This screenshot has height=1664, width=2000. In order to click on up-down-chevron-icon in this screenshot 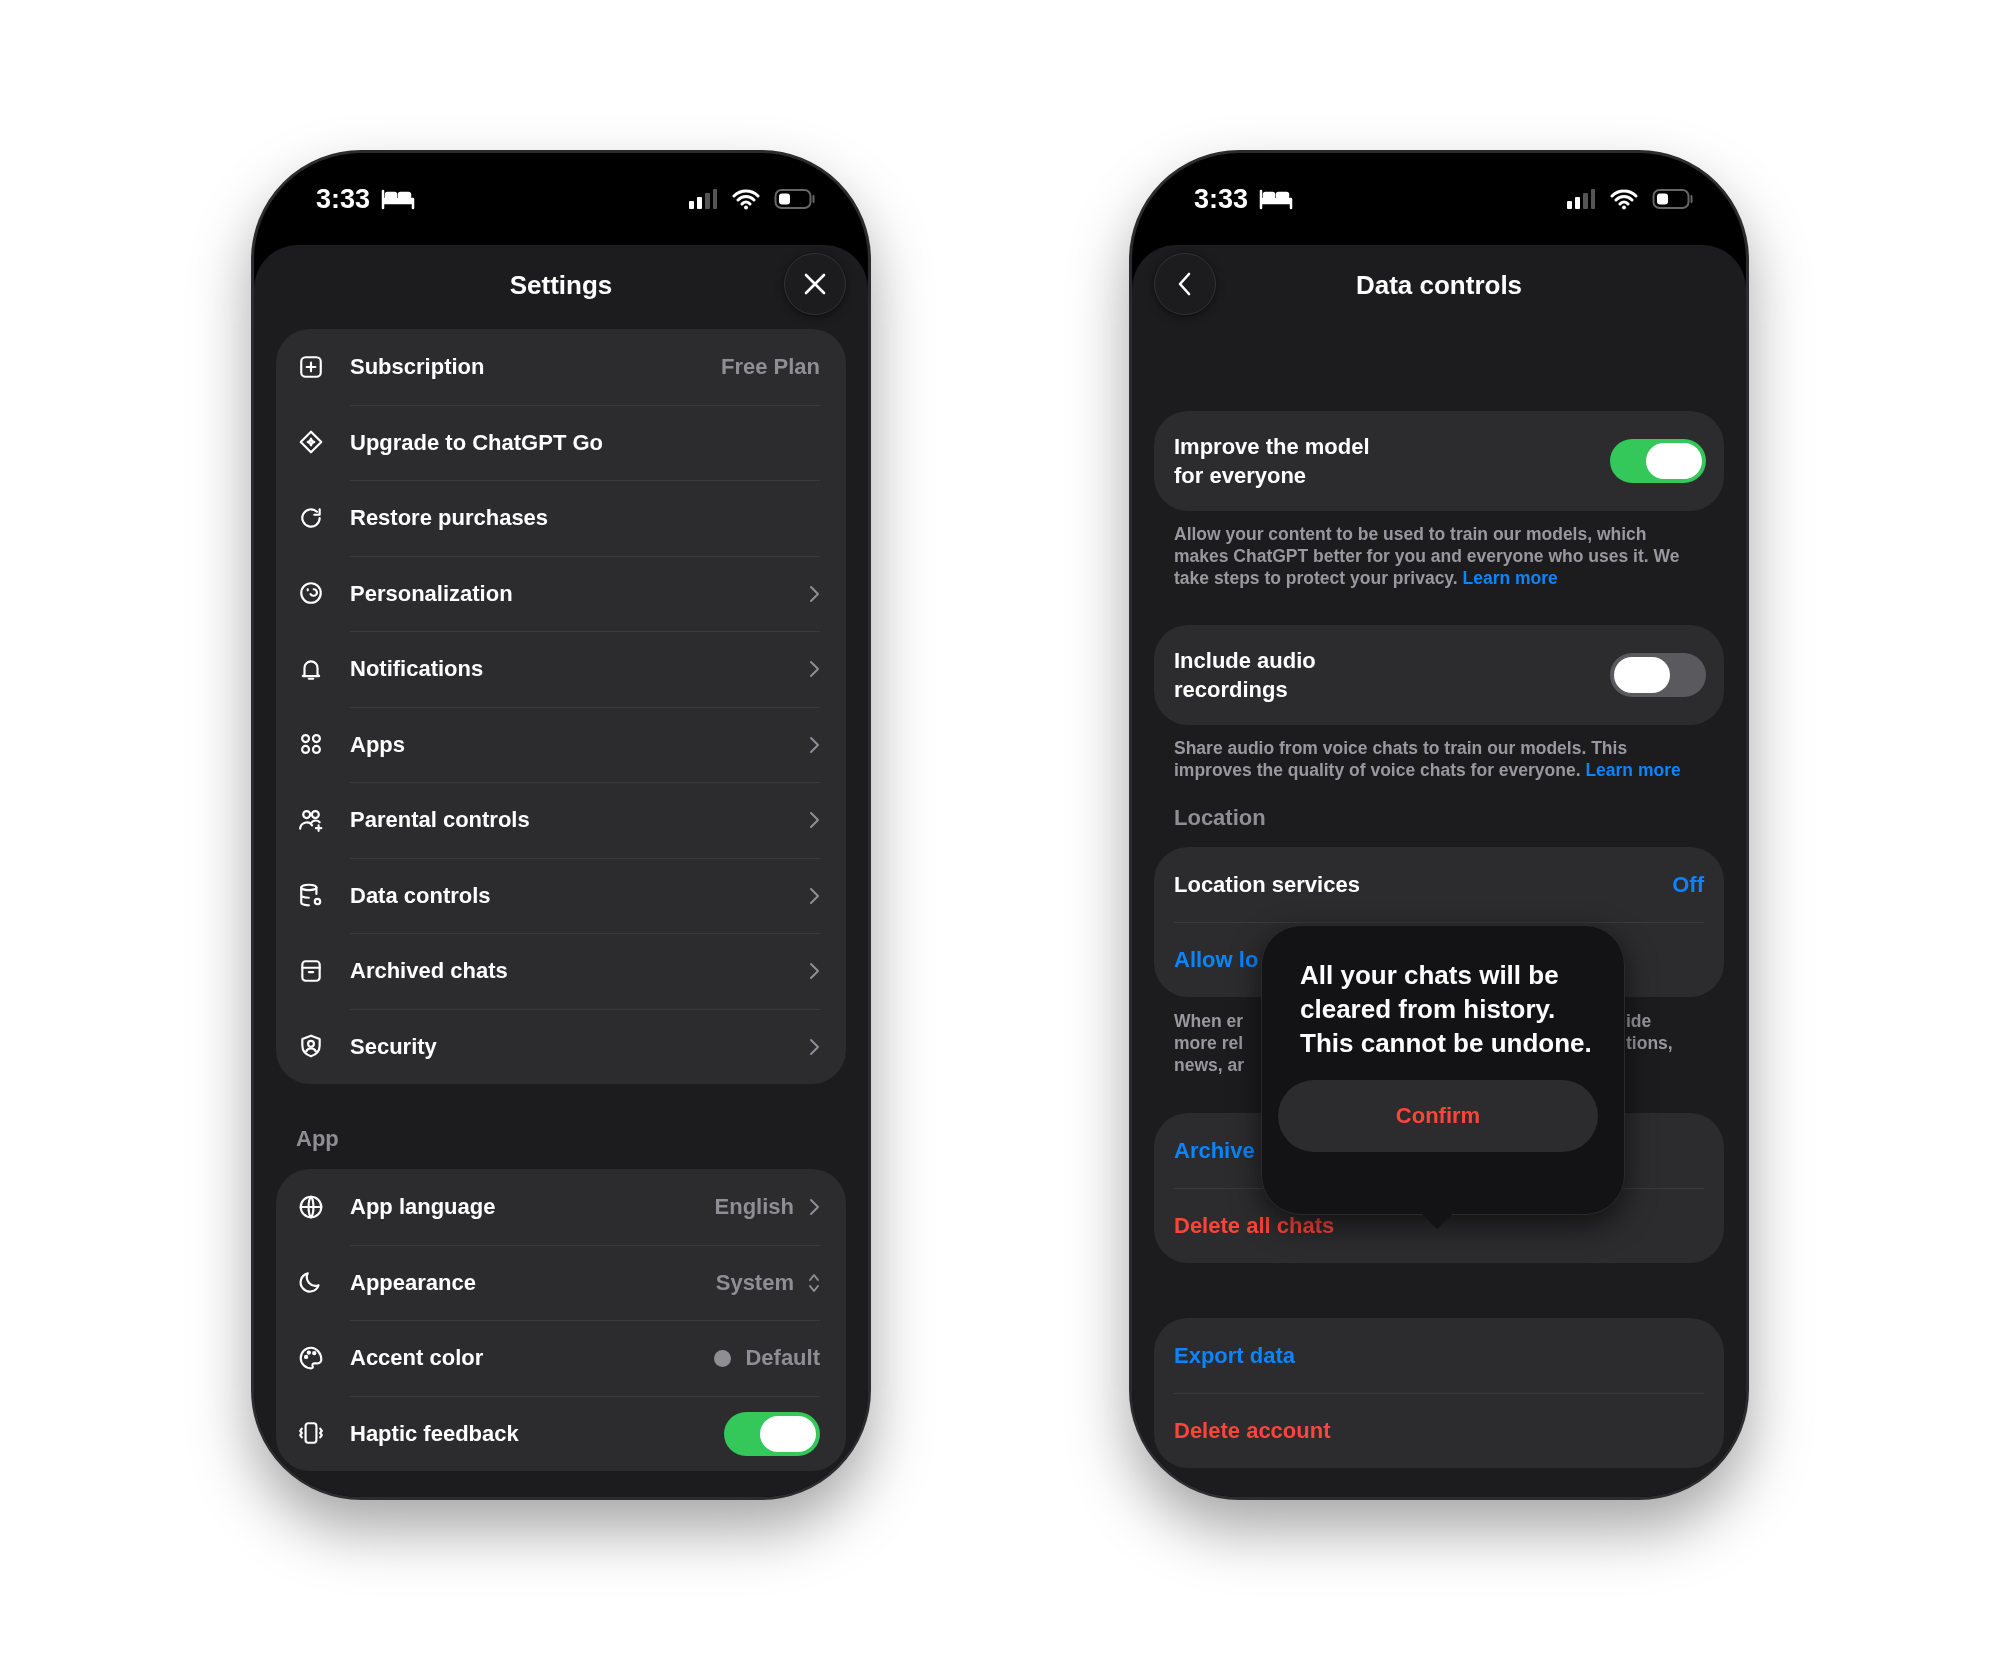, I will do `click(814, 1282)`.